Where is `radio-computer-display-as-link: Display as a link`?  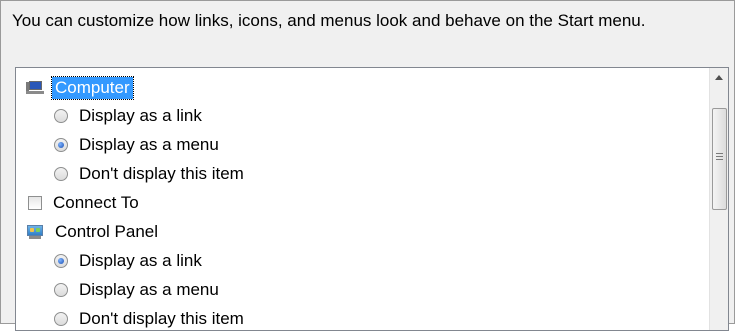 radio-computer-display-as-link: Display as a link is located at coordinates (129, 116).